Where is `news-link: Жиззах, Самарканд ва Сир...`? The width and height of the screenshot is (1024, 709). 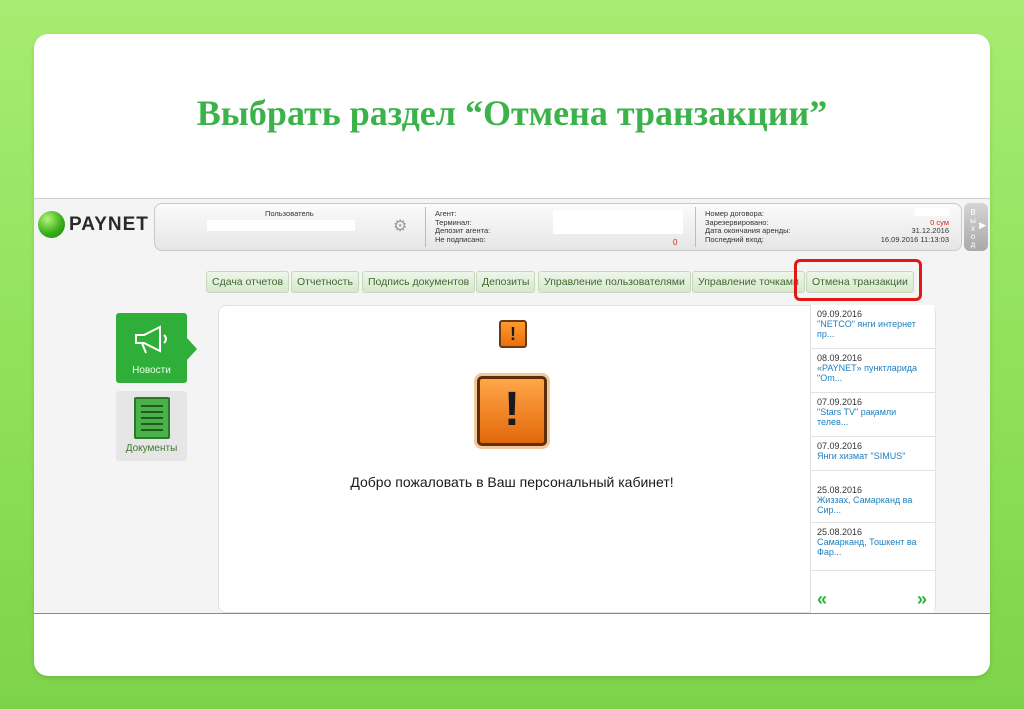 news-link: Жиззах, Самарканд ва Сир... is located at coordinates (873, 505).